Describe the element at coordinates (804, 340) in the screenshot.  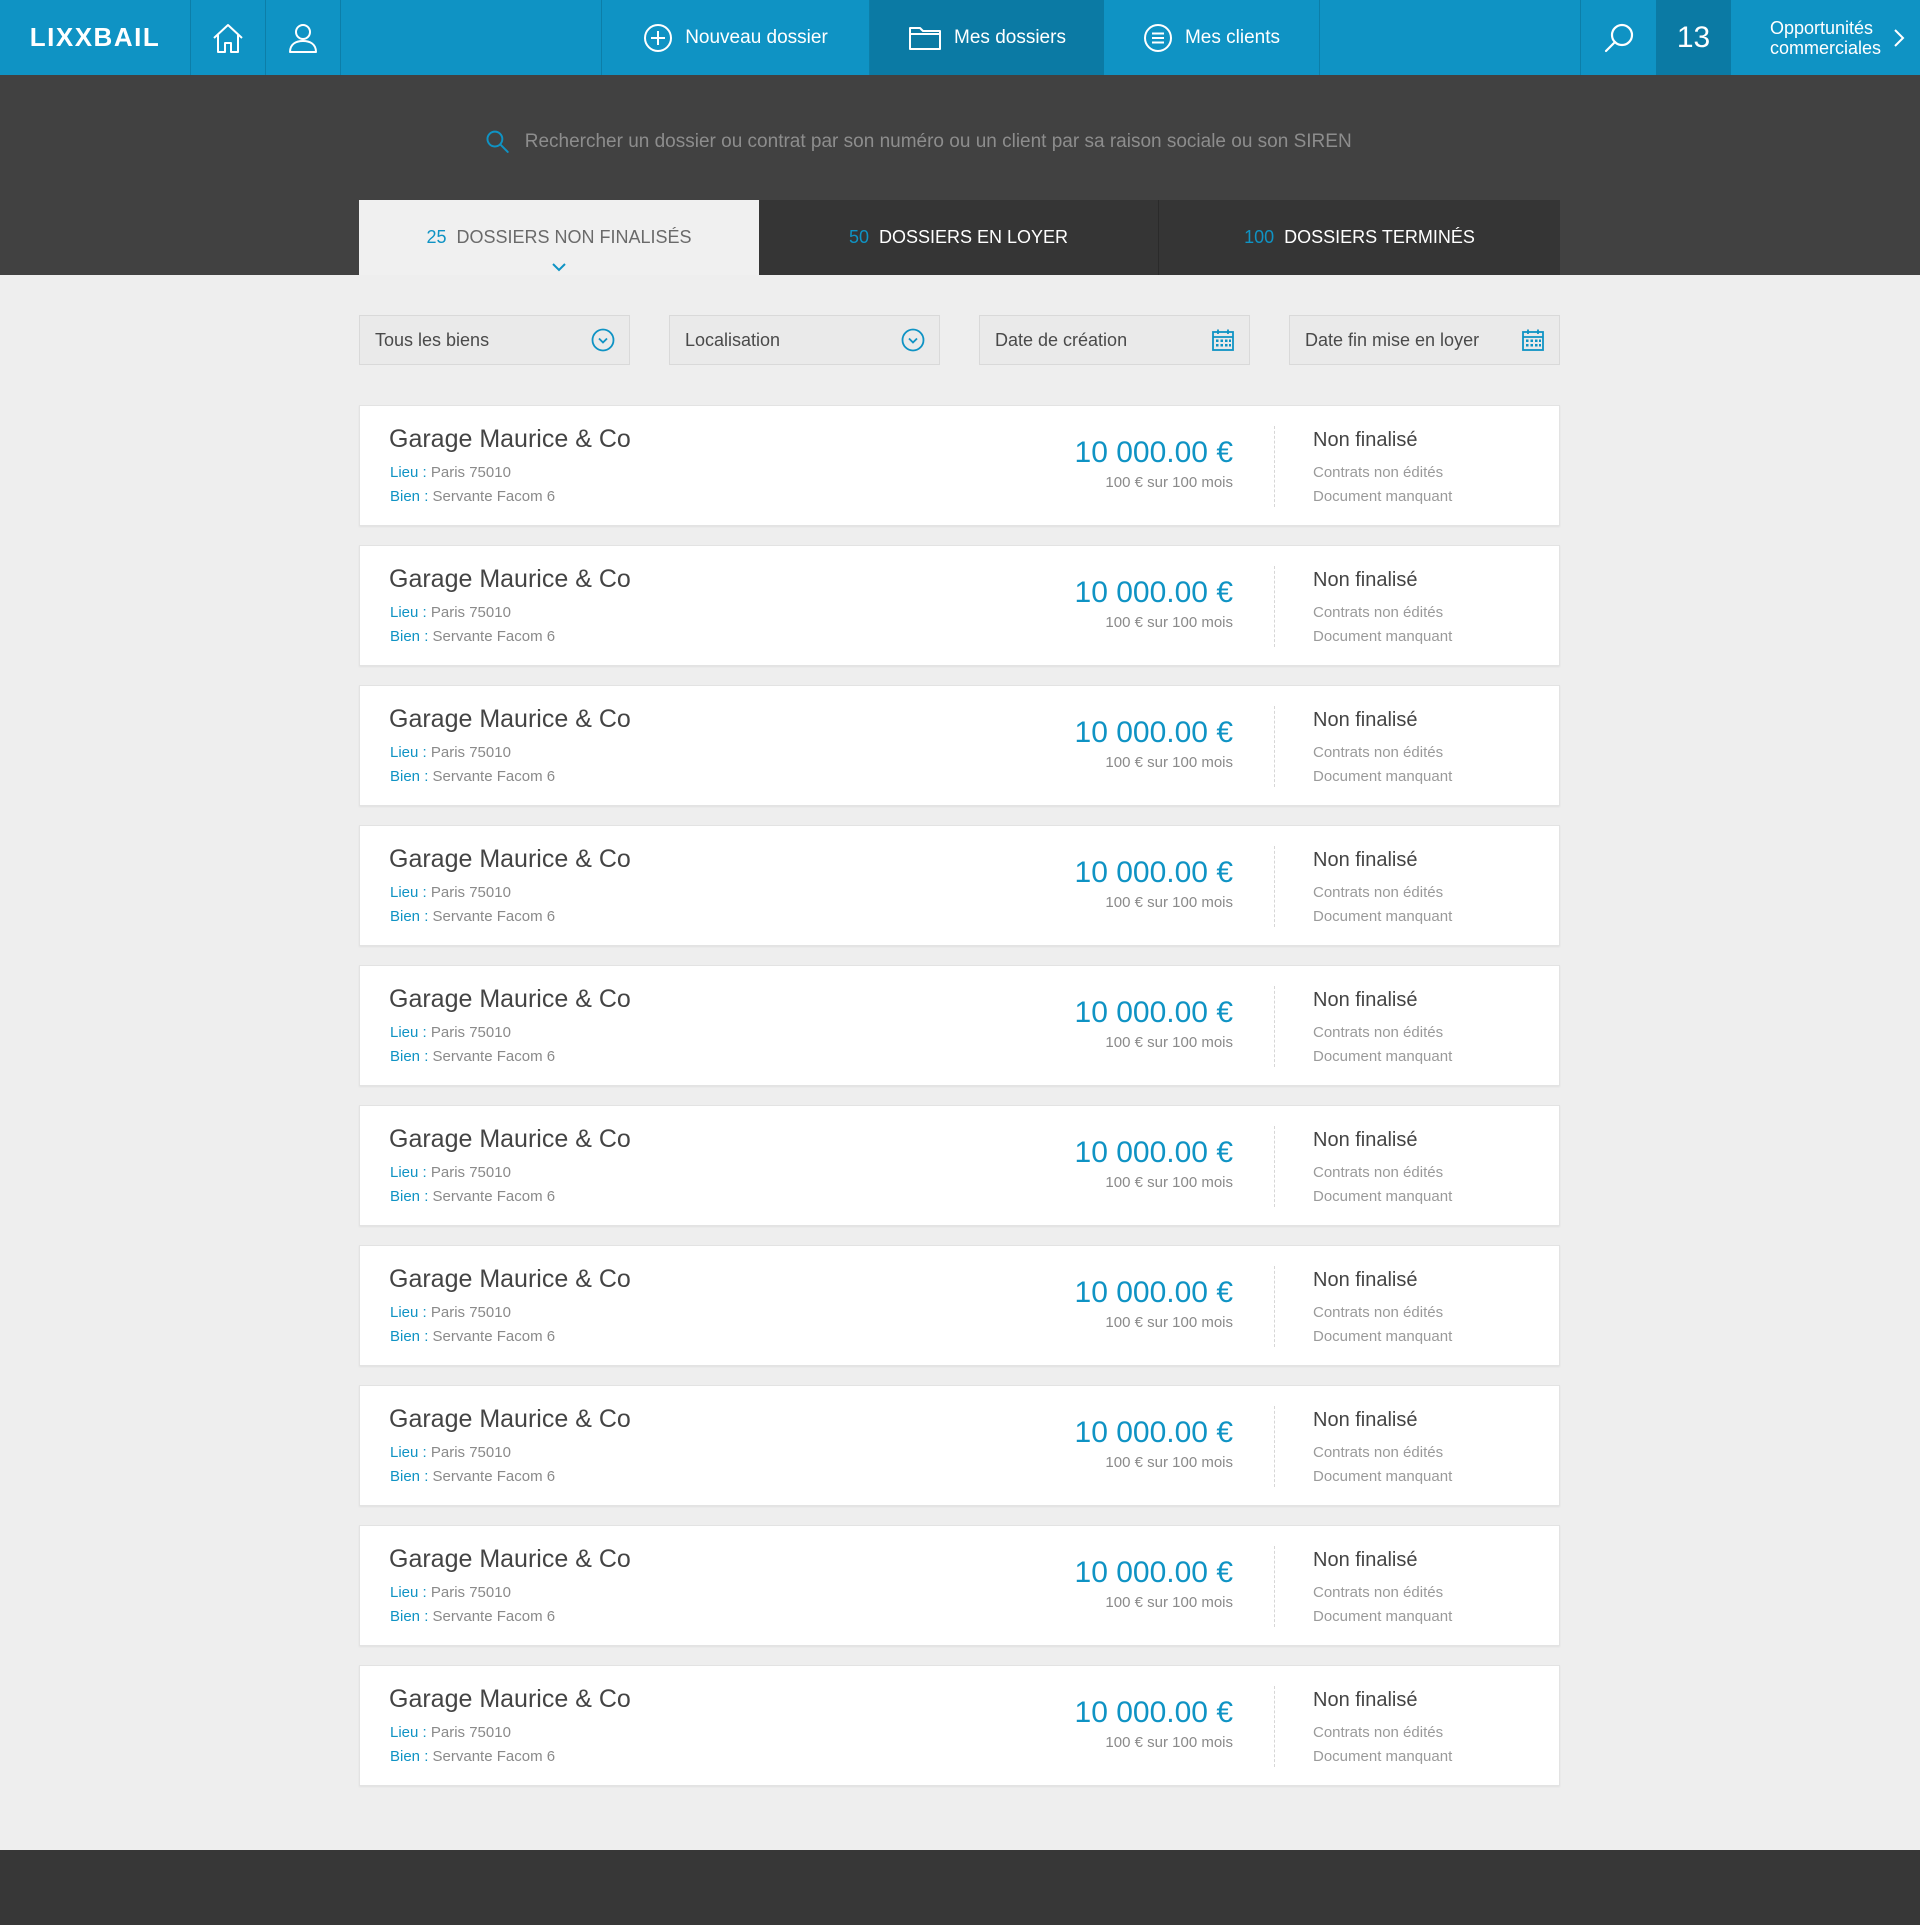
I see `filter-localisation: Localisation` at that location.